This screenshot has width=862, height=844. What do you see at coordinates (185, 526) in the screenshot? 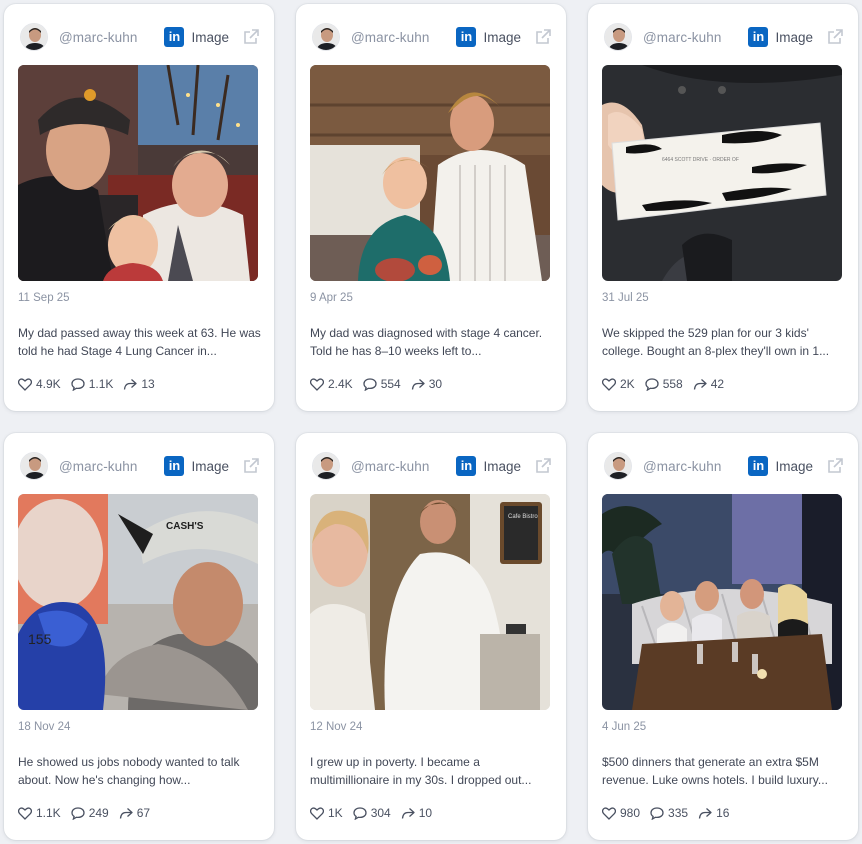
I see `helmet-text: CASH'S` at bounding box center [185, 526].